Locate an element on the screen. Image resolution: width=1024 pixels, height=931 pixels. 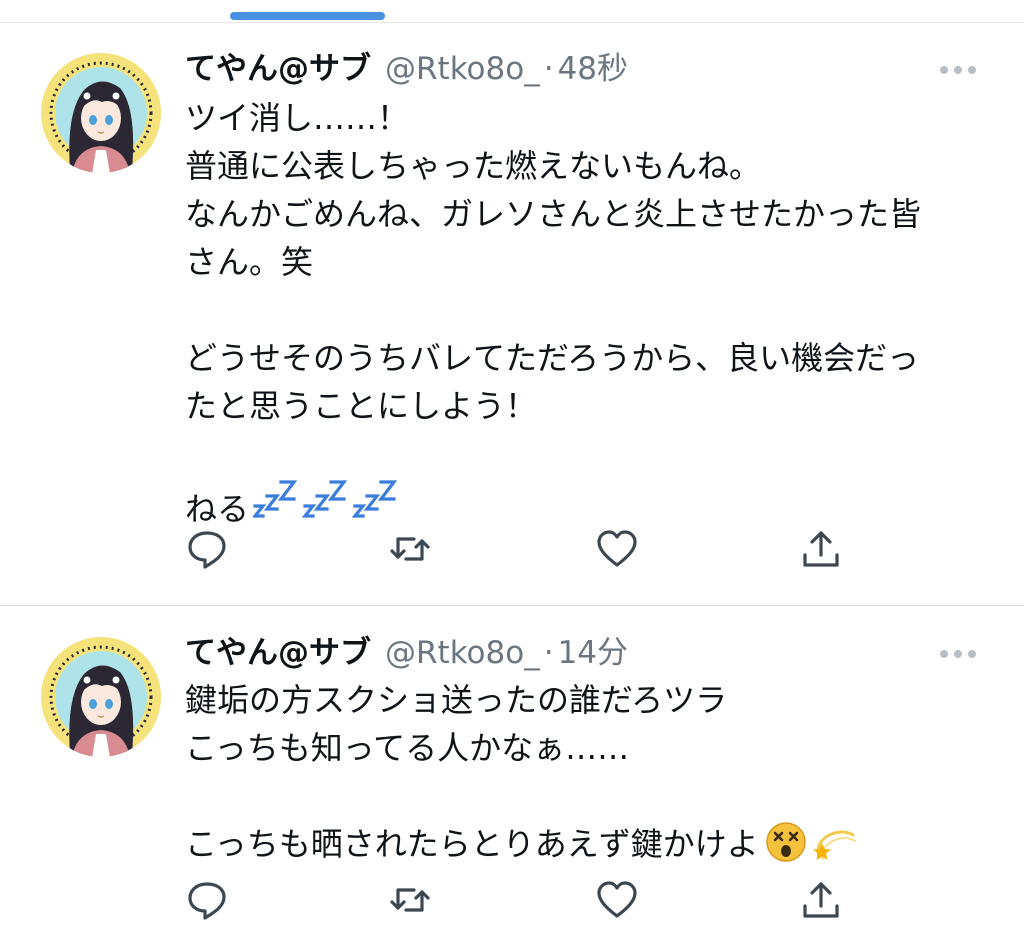
tweet-line-last: ねる is located at coordinates (580, 503).